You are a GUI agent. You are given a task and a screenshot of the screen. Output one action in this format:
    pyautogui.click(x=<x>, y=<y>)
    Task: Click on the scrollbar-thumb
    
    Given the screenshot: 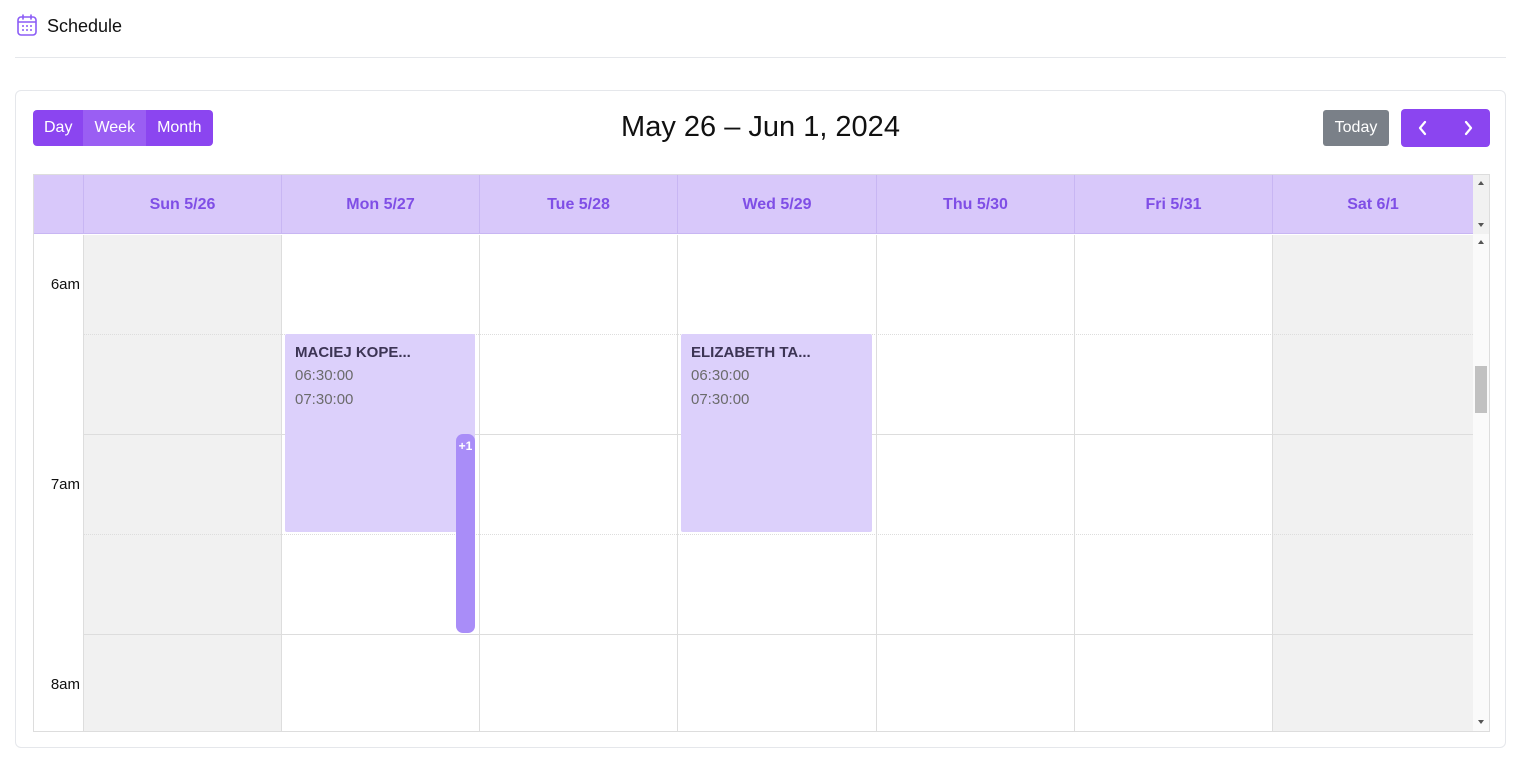 What is the action you would take?
    pyautogui.click(x=1481, y=389)
    